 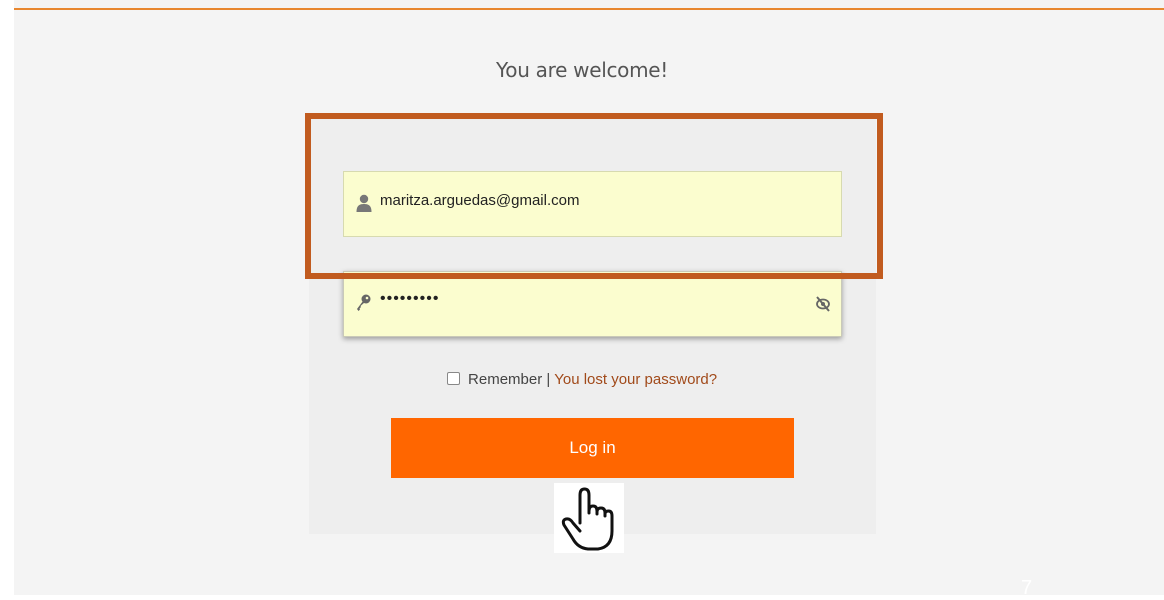 I want to click on highlight-annotation-box, so click(x=594, y=196).